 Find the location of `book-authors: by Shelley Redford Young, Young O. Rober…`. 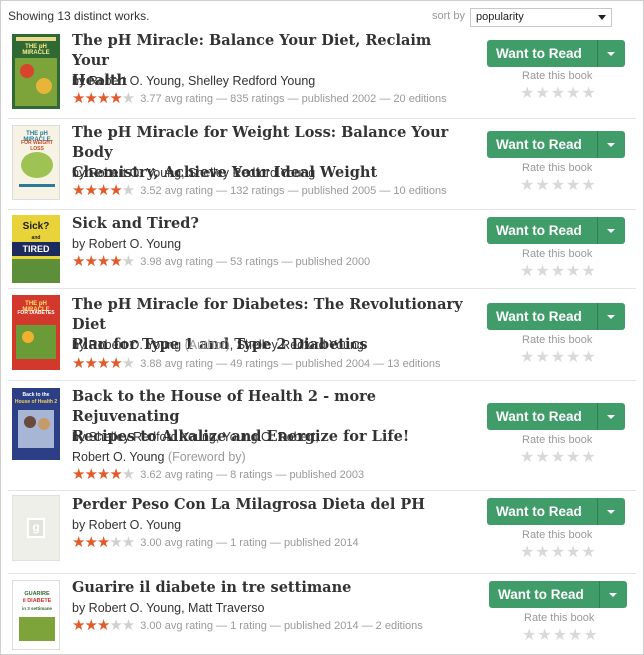

book-authors: by Shelley Redford Young, Young O. Rober… is located at coordinates (272, 447).